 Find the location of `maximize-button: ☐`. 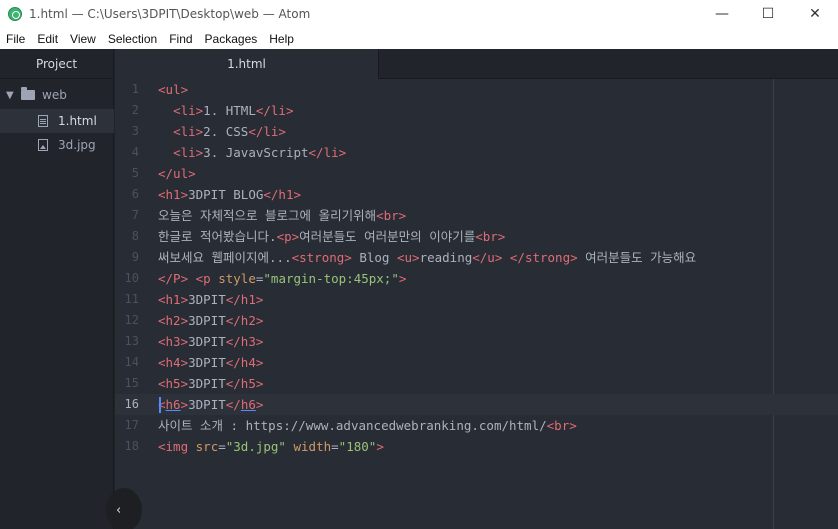

maximize-button: ☐ is located at coordinates (768, 14).